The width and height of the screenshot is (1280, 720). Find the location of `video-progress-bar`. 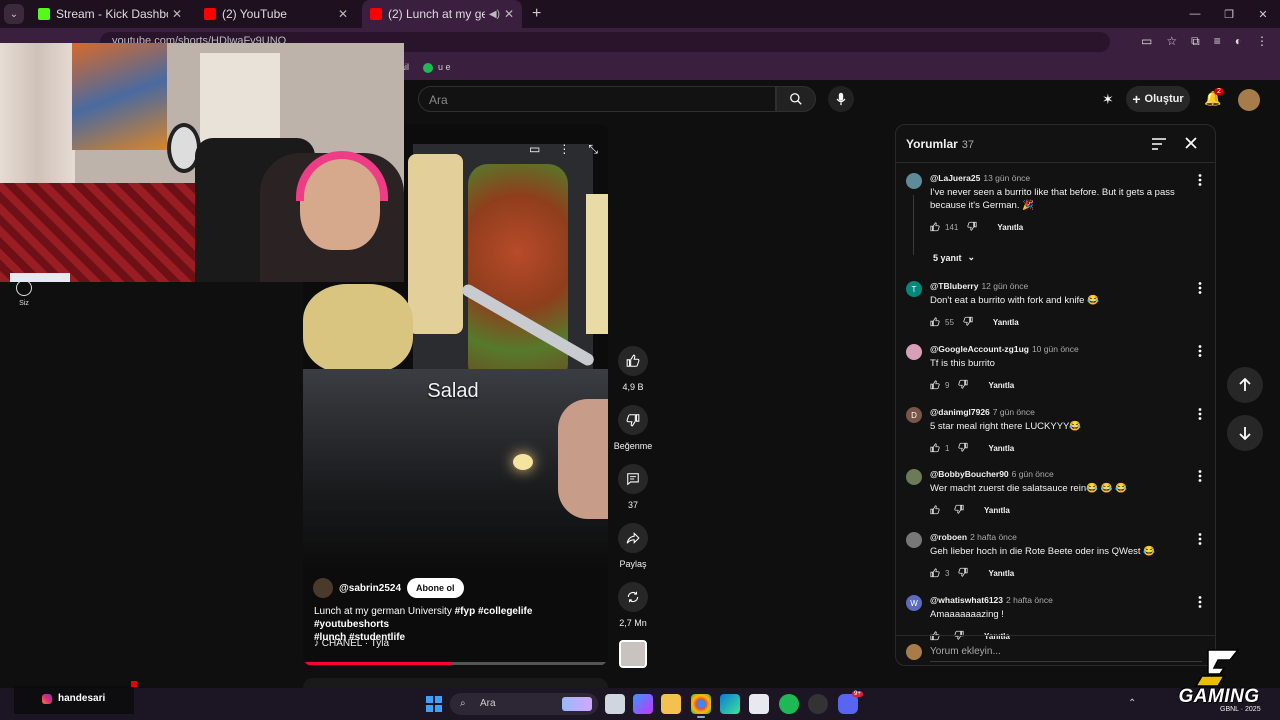

video-progress-bar is located at coordinates (455, 663).